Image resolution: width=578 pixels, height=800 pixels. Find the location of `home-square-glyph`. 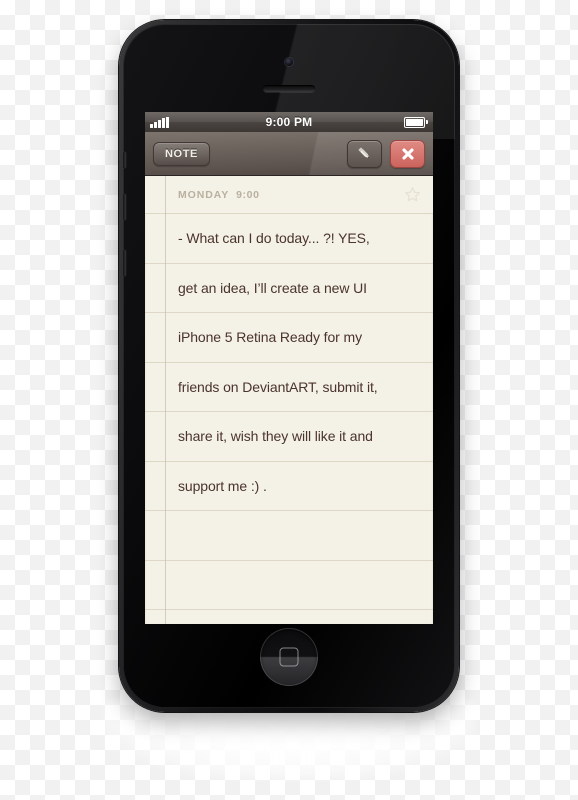

home-square-glyph is located at coordinates (289, 657).